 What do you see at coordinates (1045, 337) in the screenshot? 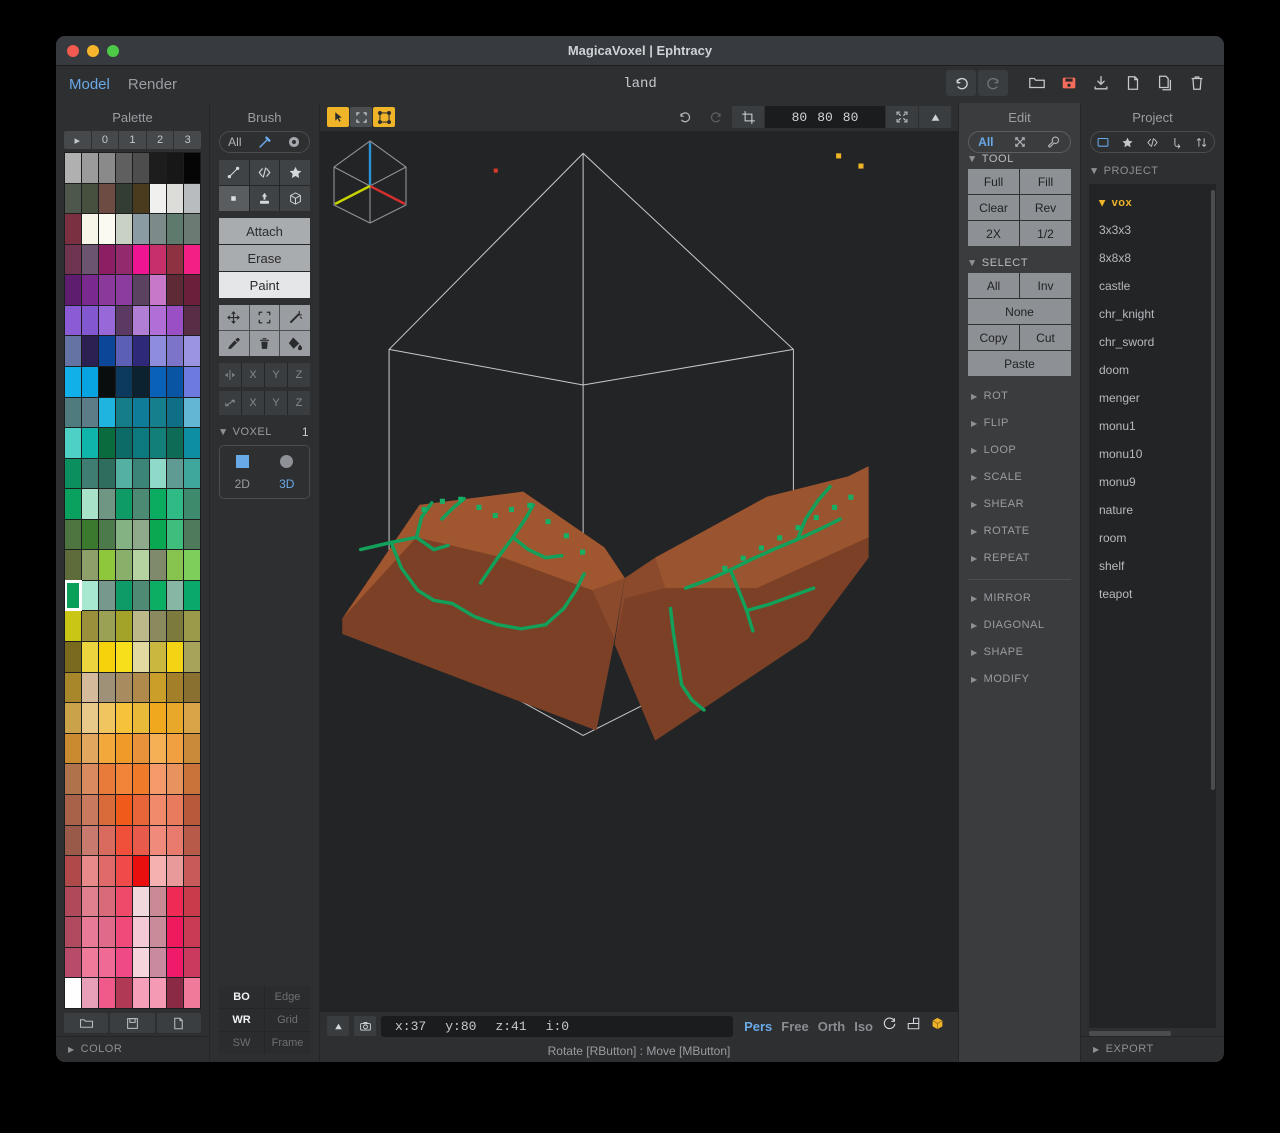
I see `select-cut-button: Cut` at bounding box center [1045, 337].